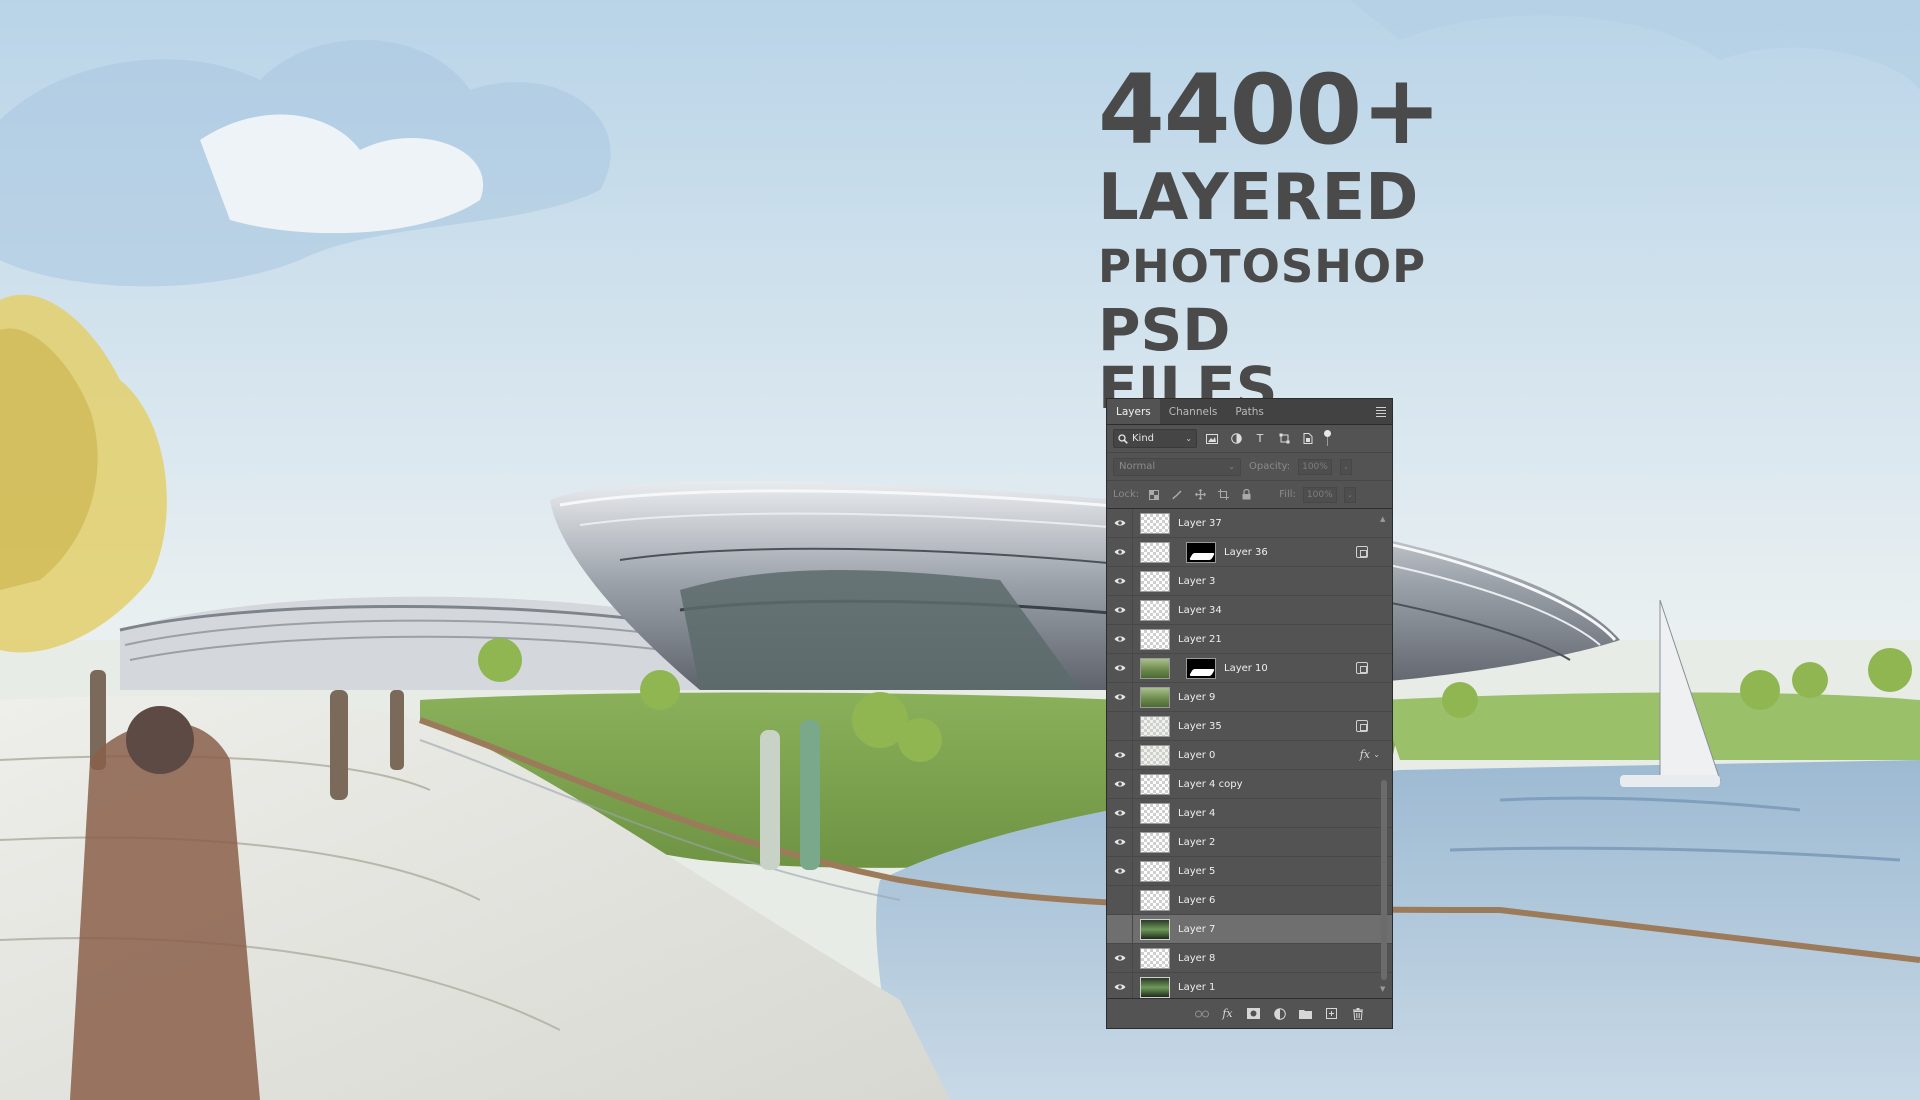  What do you see at coordinates (1315, 466) in the screenshot?
I see `opacity-field: 100%` at bounding box center [1315, 466].